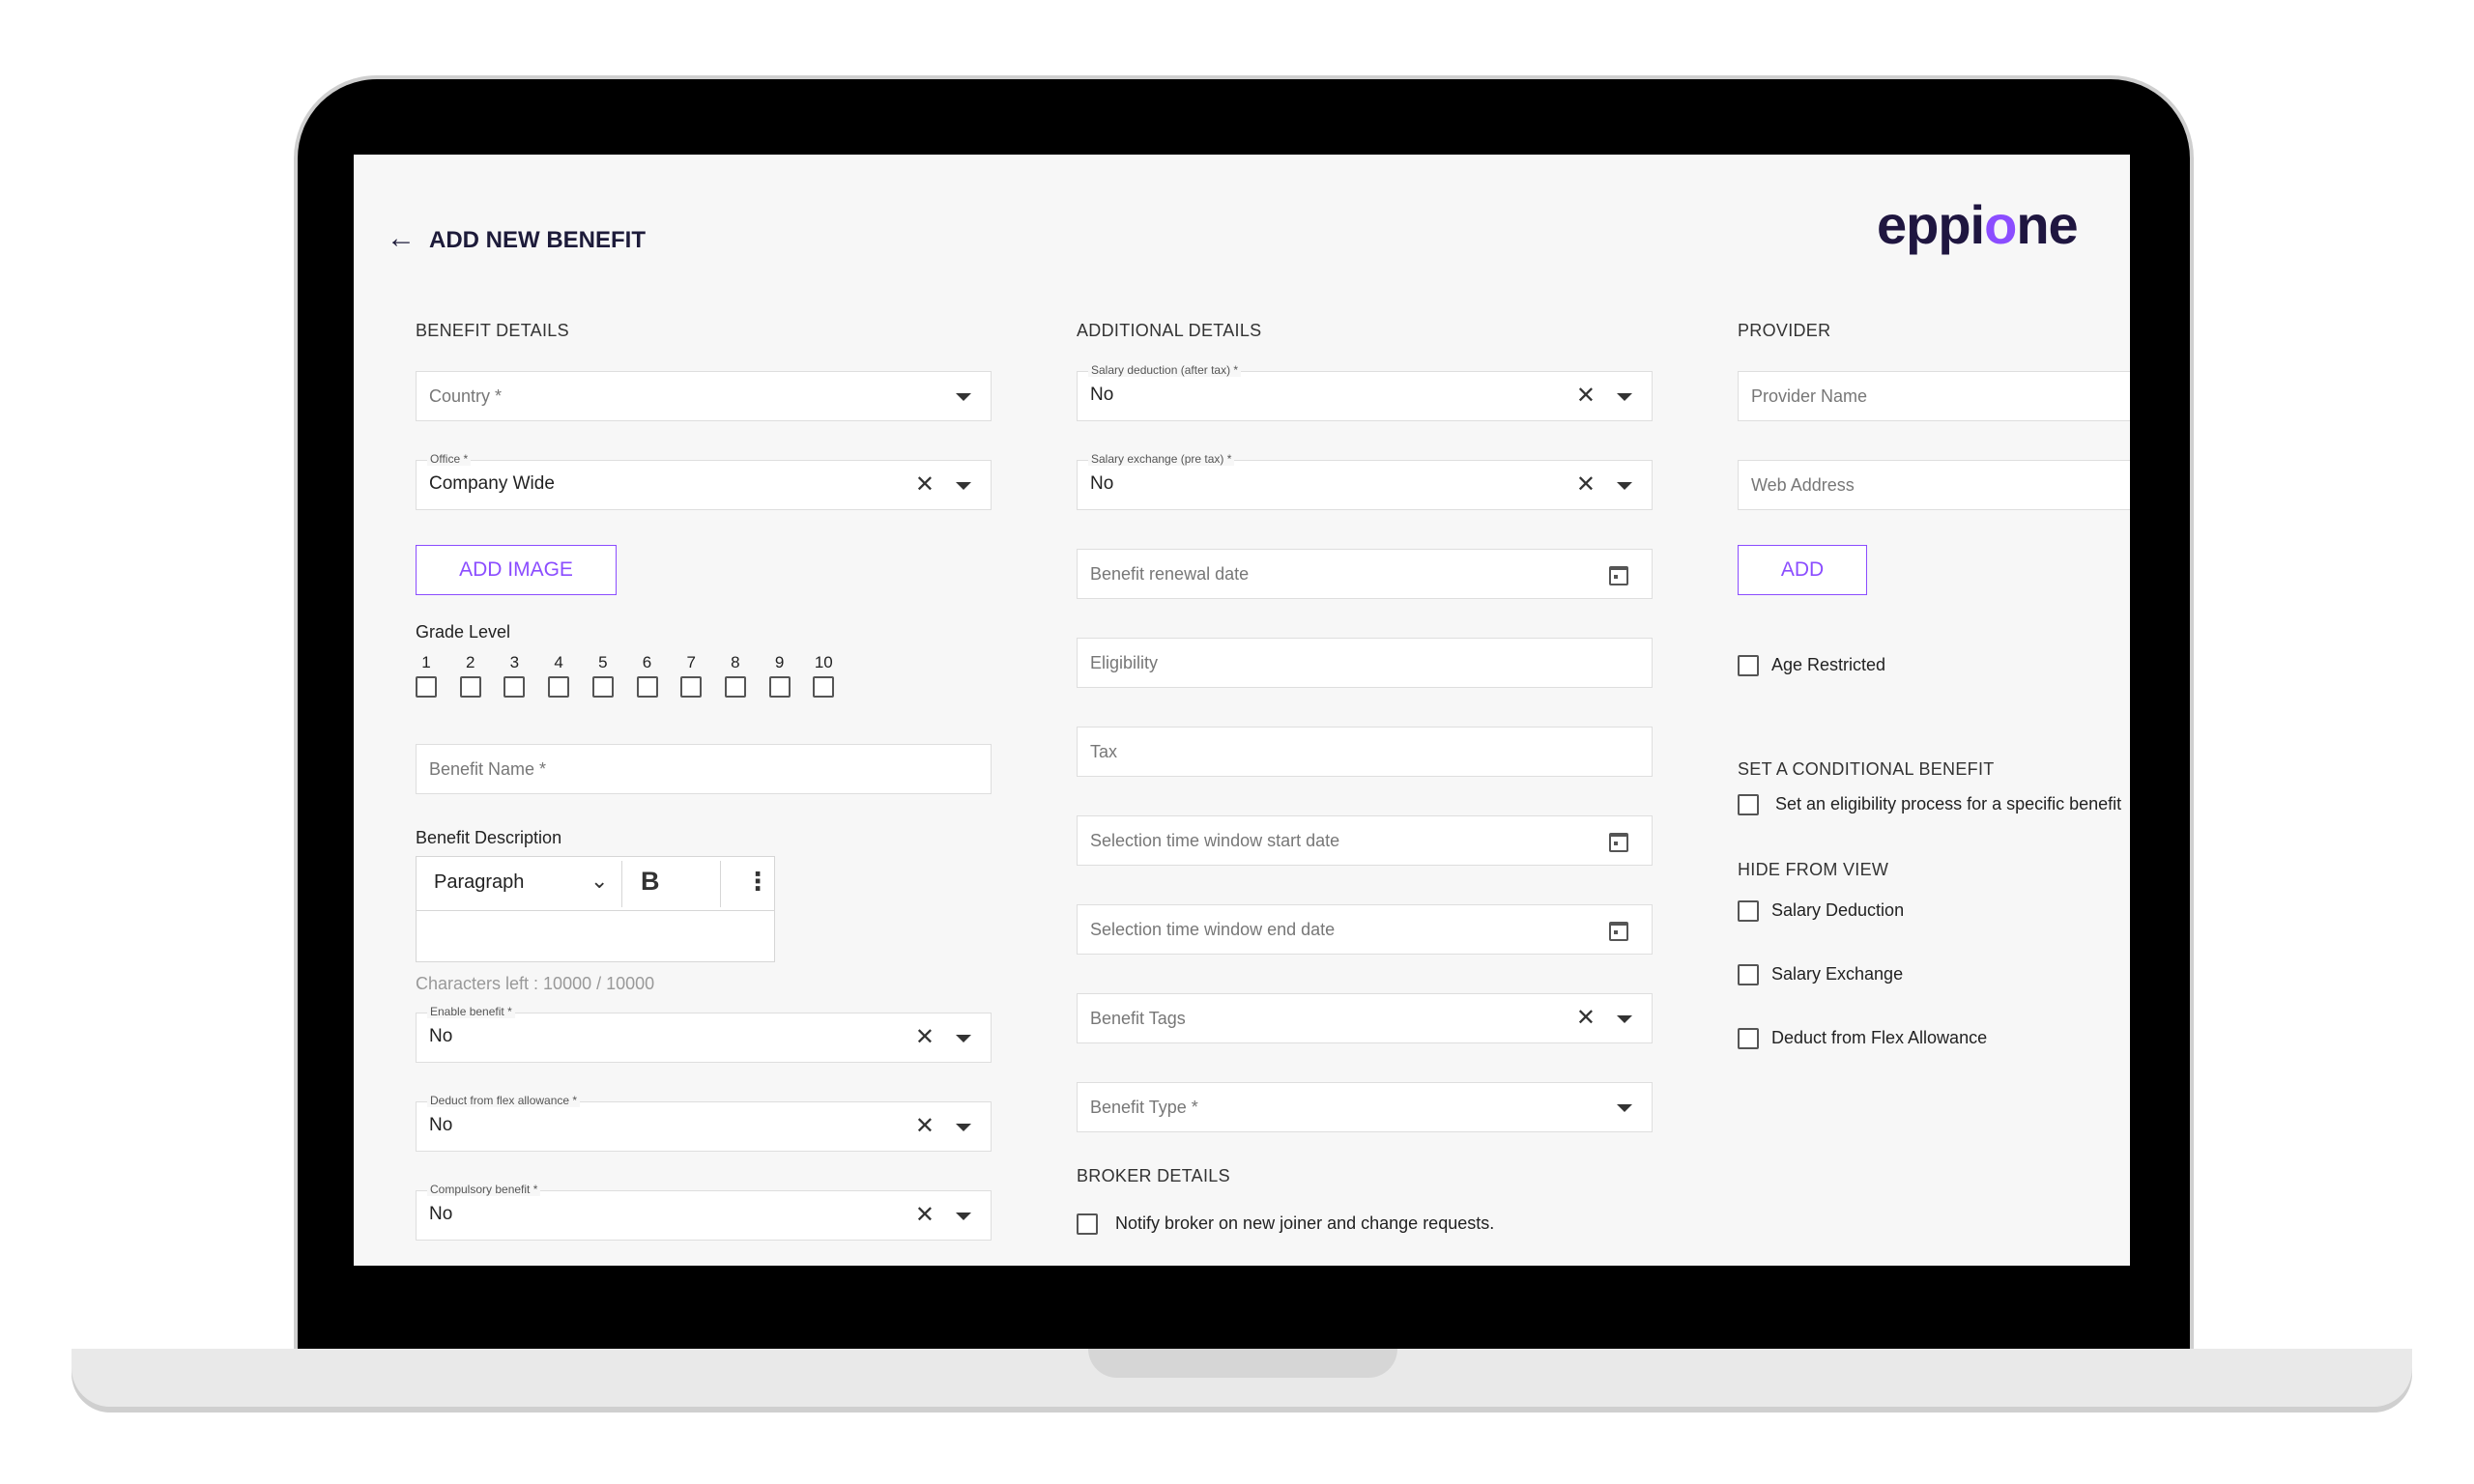 The height and width of the screenshot is (1484, 2474). What do you see at coordinates (559, 662) in the screenshot?
I see `grade-level-number: 4` at bounding box center [559, 662].